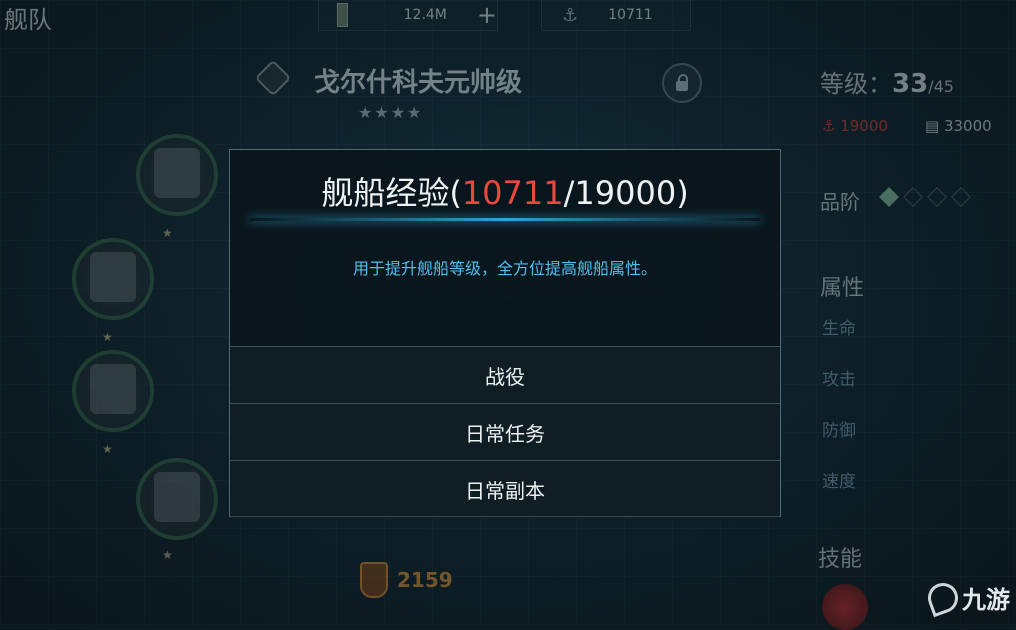 The width and height of the screenshot is (1016, 630). I want to click on option-daily-tasks: 日常任务, so click(505, 432).